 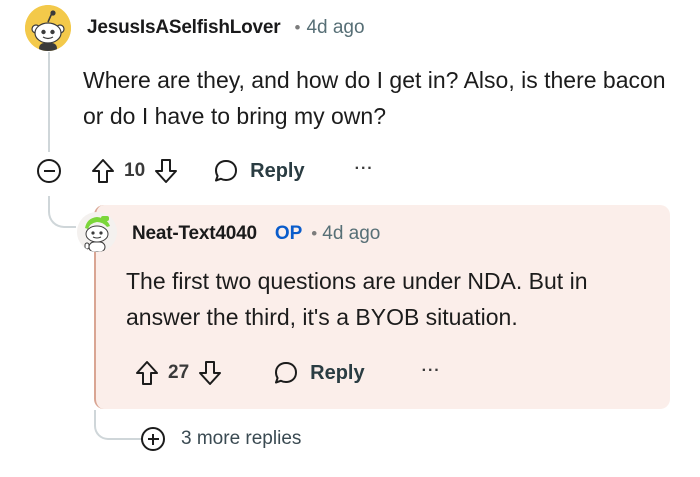 I want to click on thread-line, so click(x=49, y=102).